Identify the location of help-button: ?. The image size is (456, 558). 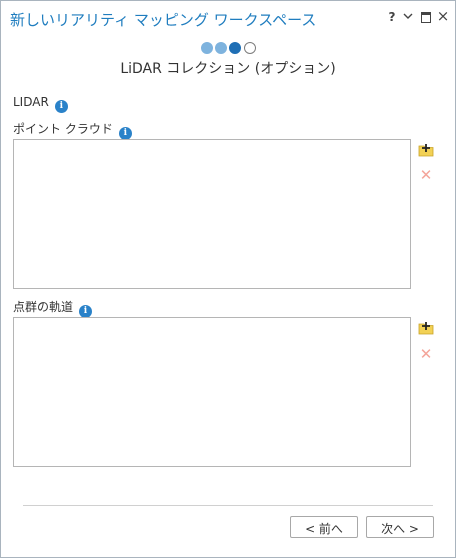
(392, 17).